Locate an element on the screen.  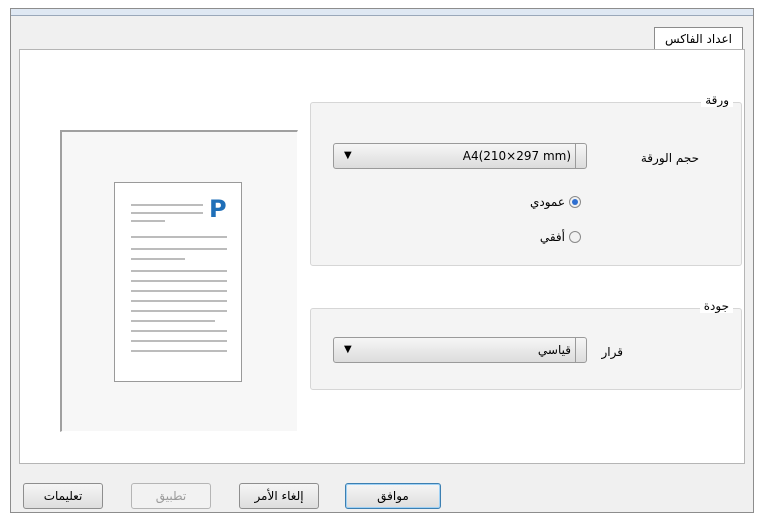
portrait-label: عمودي is located at coordinates (547, 202).